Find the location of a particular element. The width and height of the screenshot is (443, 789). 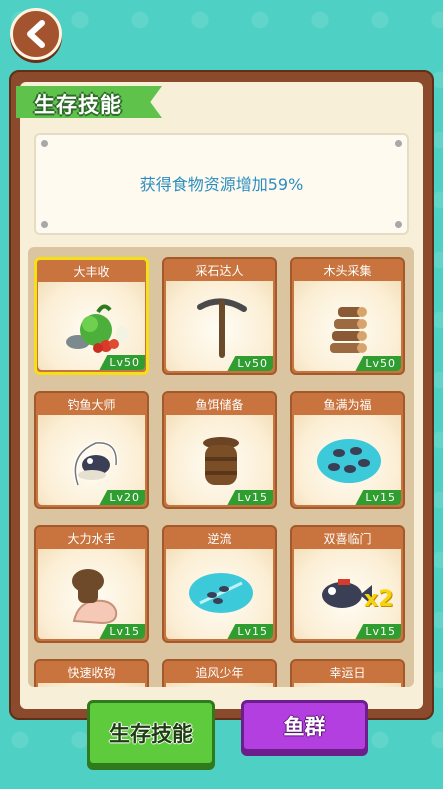

skill-card-quick-hook: 快速收钩 is located at coordinates (91, 673).